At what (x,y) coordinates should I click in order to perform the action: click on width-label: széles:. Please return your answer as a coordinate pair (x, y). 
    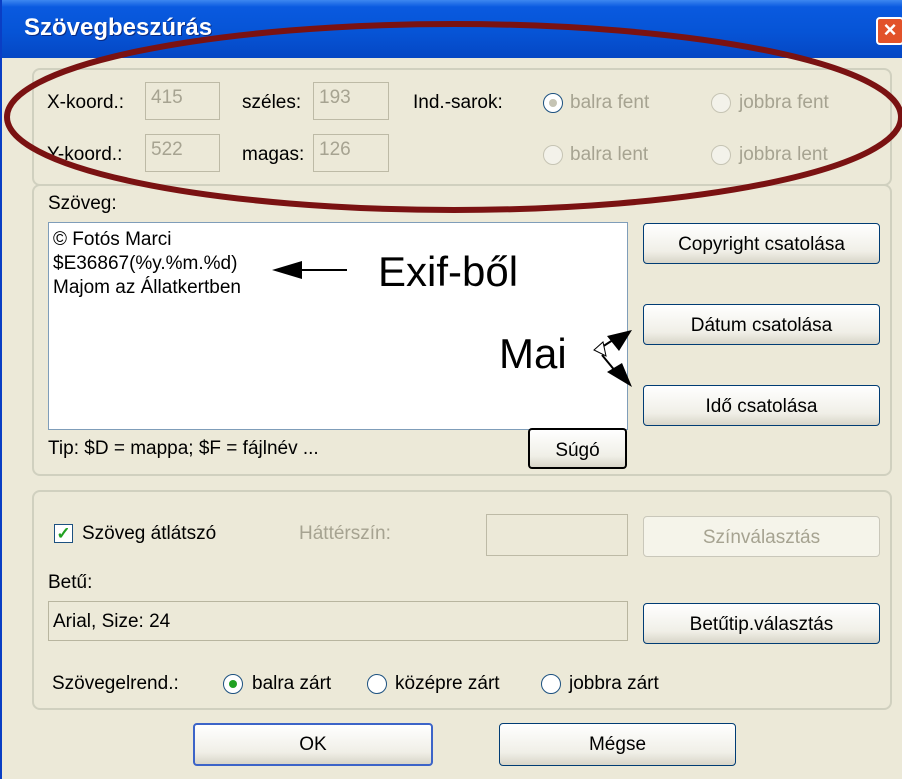
    Looking at the image, I should click on (272, 102).